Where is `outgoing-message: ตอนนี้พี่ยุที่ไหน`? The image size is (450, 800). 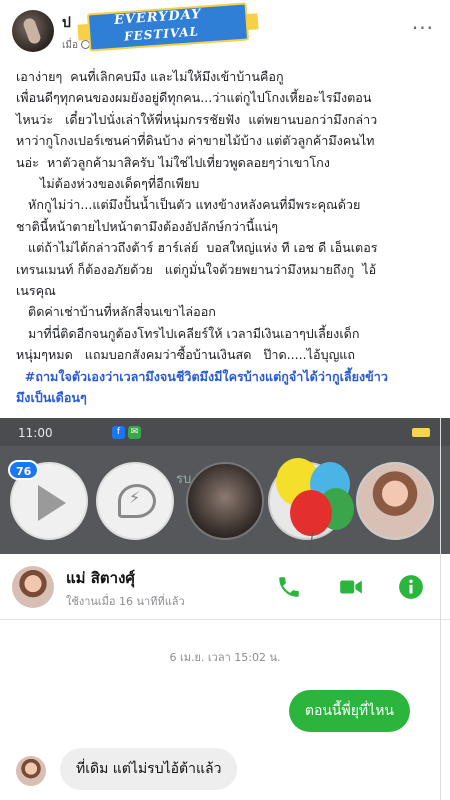
outgoing-message: ตอนนี้พี่ยุที่ไหน is located at coordinates (349, 711).